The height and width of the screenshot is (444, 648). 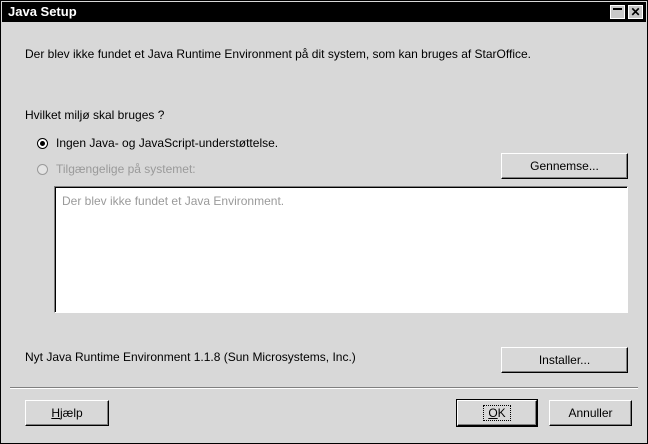 I want to click on title-bar: Java Setup ✕, so click(x=324, y=12).